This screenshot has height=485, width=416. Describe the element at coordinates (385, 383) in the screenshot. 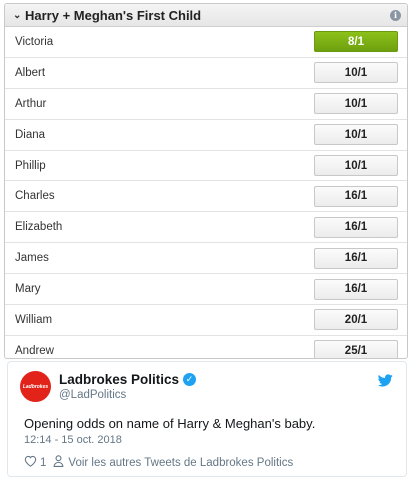

I see `twitter-bird-icon` at that location.